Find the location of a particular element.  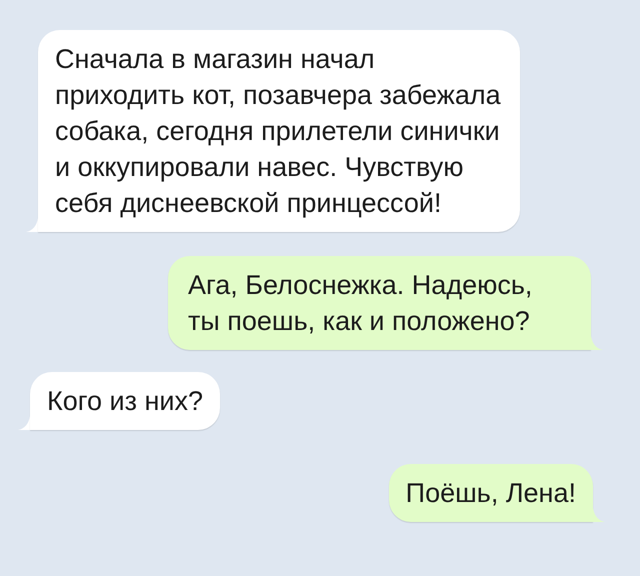

message-bubble: Ага, Белоснежка. Надеюсь, ты поешь, как и положено? is located at coordinates (379, 303).